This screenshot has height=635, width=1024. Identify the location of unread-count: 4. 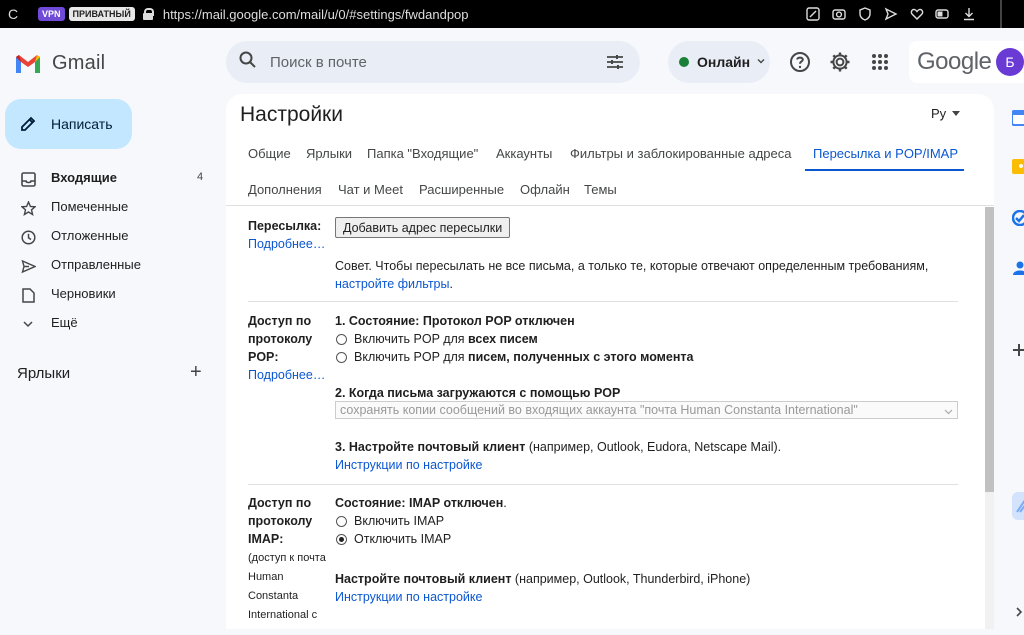
(200, 177).